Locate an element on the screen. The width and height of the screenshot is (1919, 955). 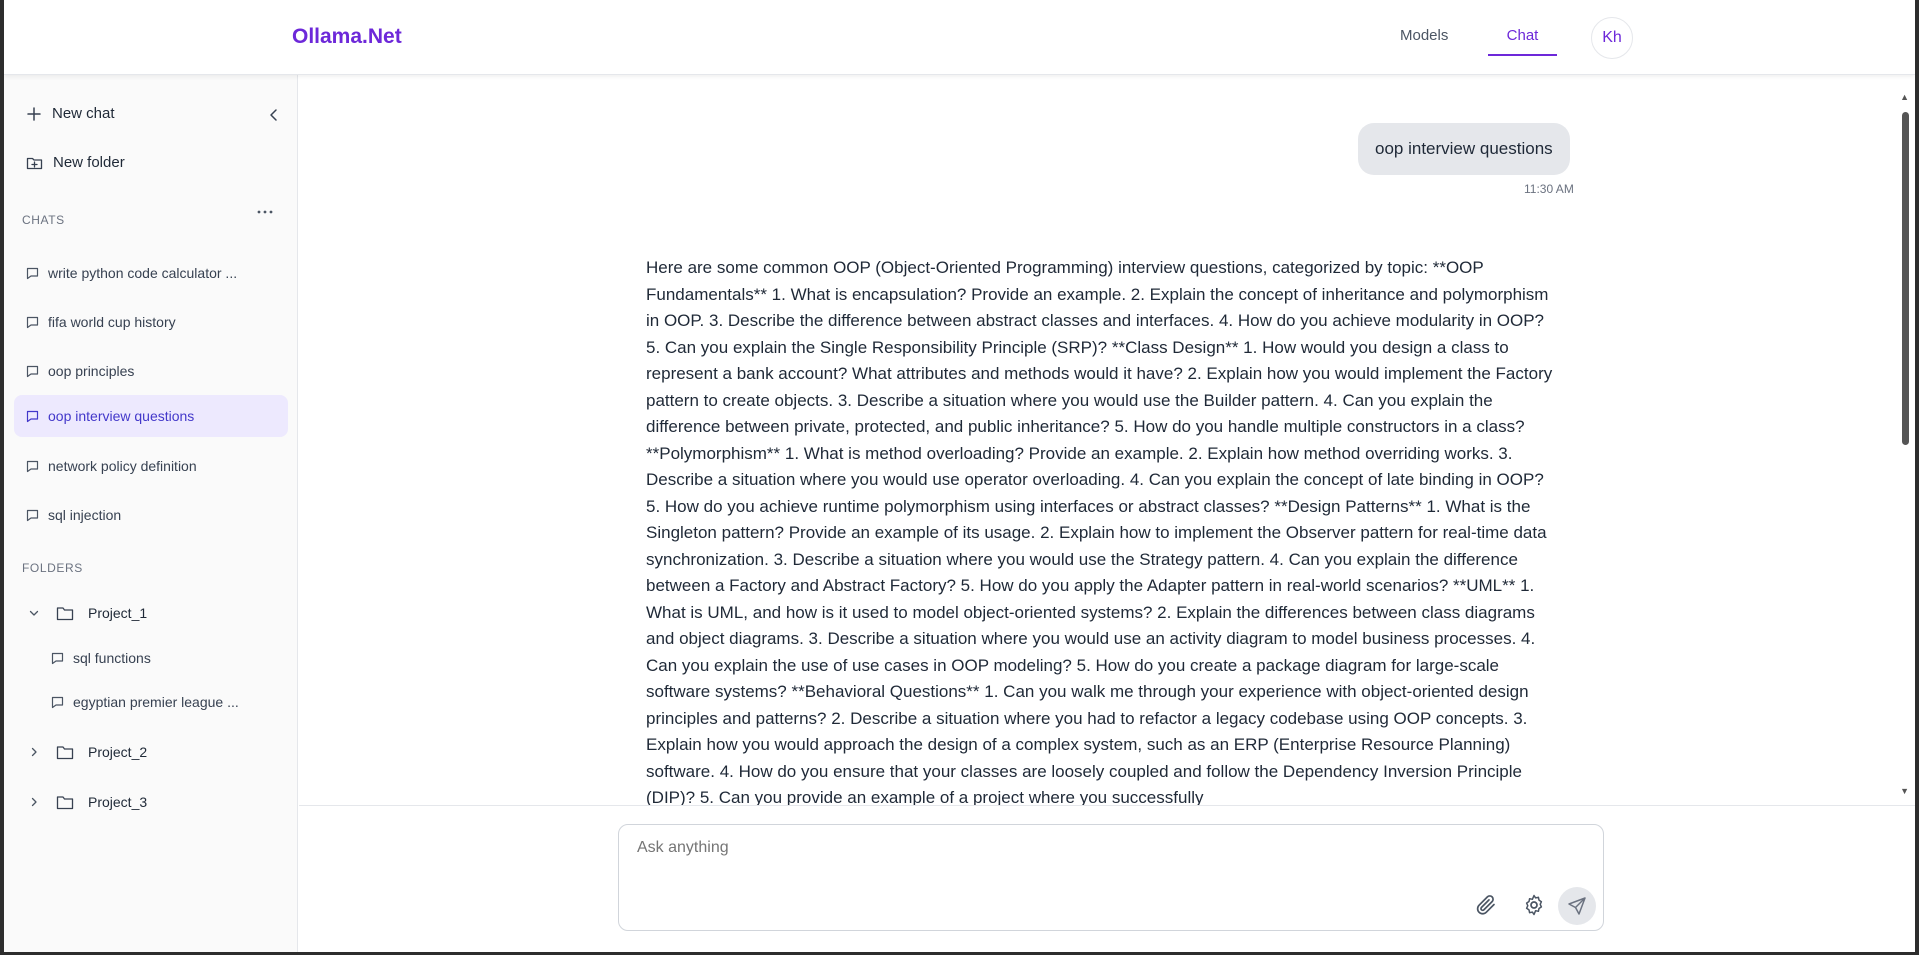
send-icon is located at coordinates (1577, 906).